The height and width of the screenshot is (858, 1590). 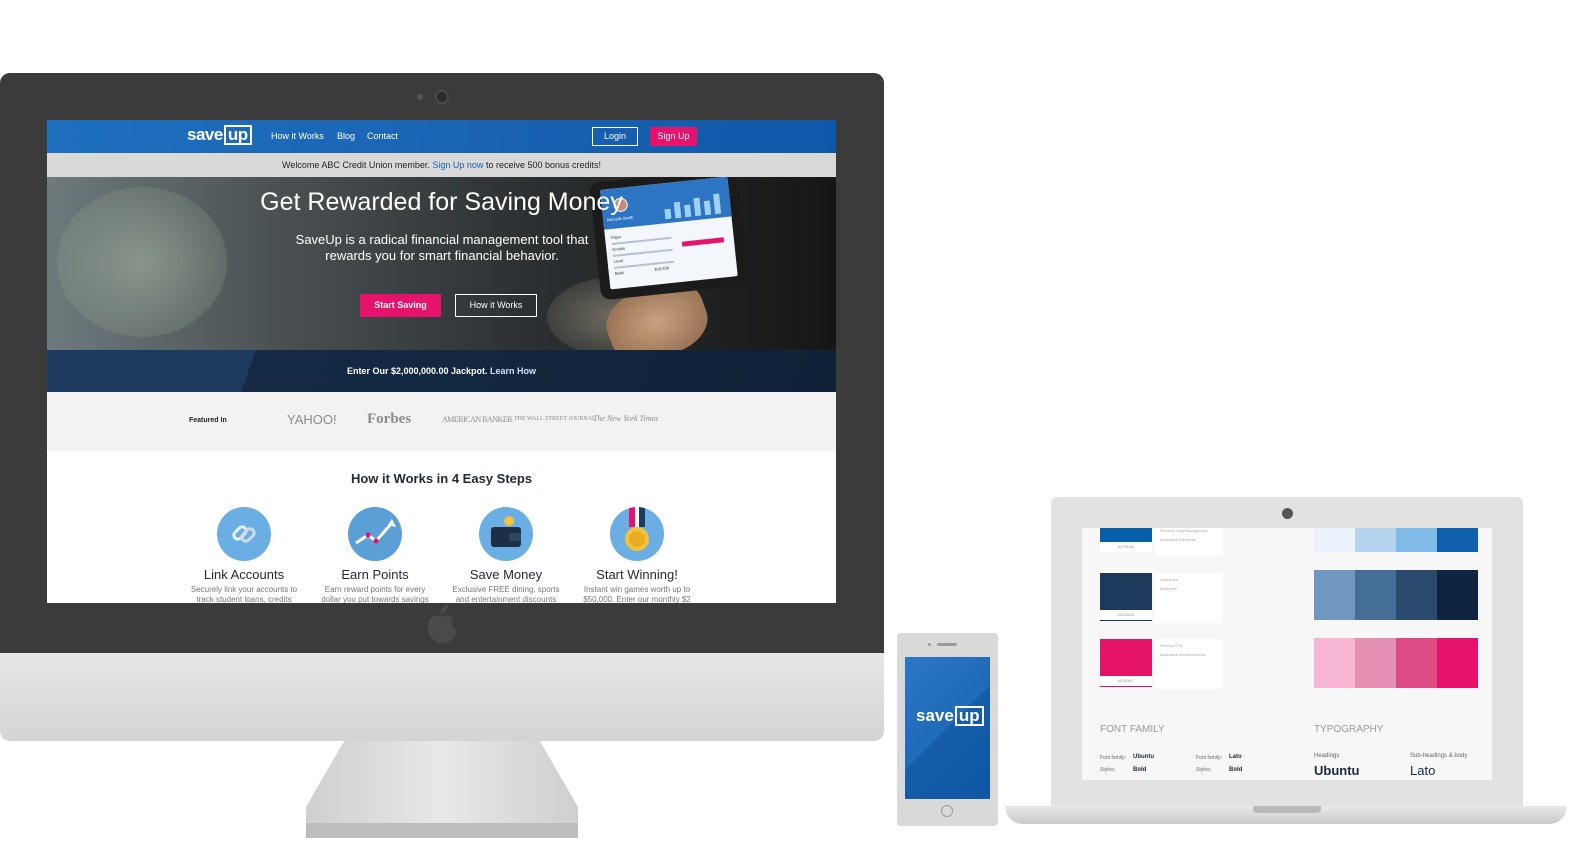 I want to click on nav-how-it-works: How it Works, so click(x=297, y=136).